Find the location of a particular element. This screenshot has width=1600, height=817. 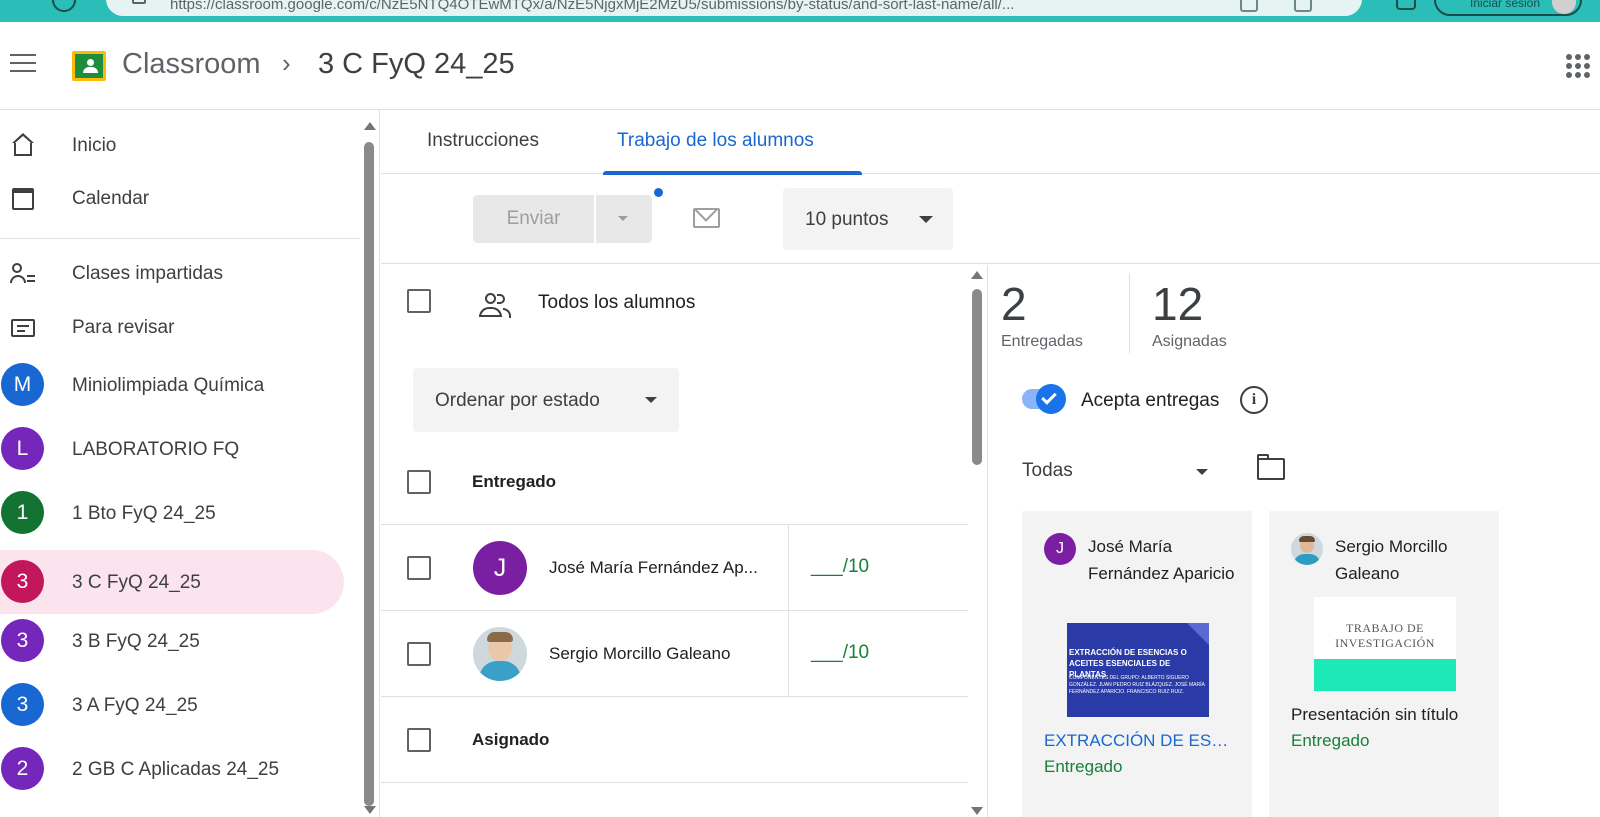

turned-in-label: Entregadas is located at coordinates (1042, 341).